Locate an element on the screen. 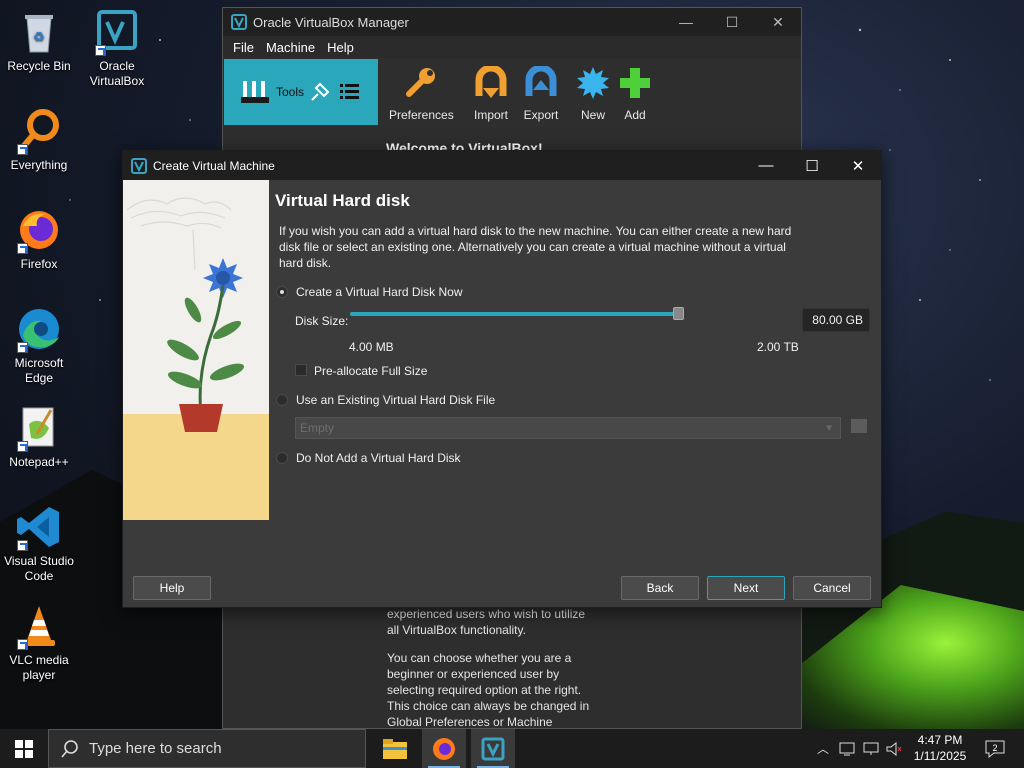 The image size is (1024, 768). tray-volume-muted-icon is located at coordinates (894, 748).